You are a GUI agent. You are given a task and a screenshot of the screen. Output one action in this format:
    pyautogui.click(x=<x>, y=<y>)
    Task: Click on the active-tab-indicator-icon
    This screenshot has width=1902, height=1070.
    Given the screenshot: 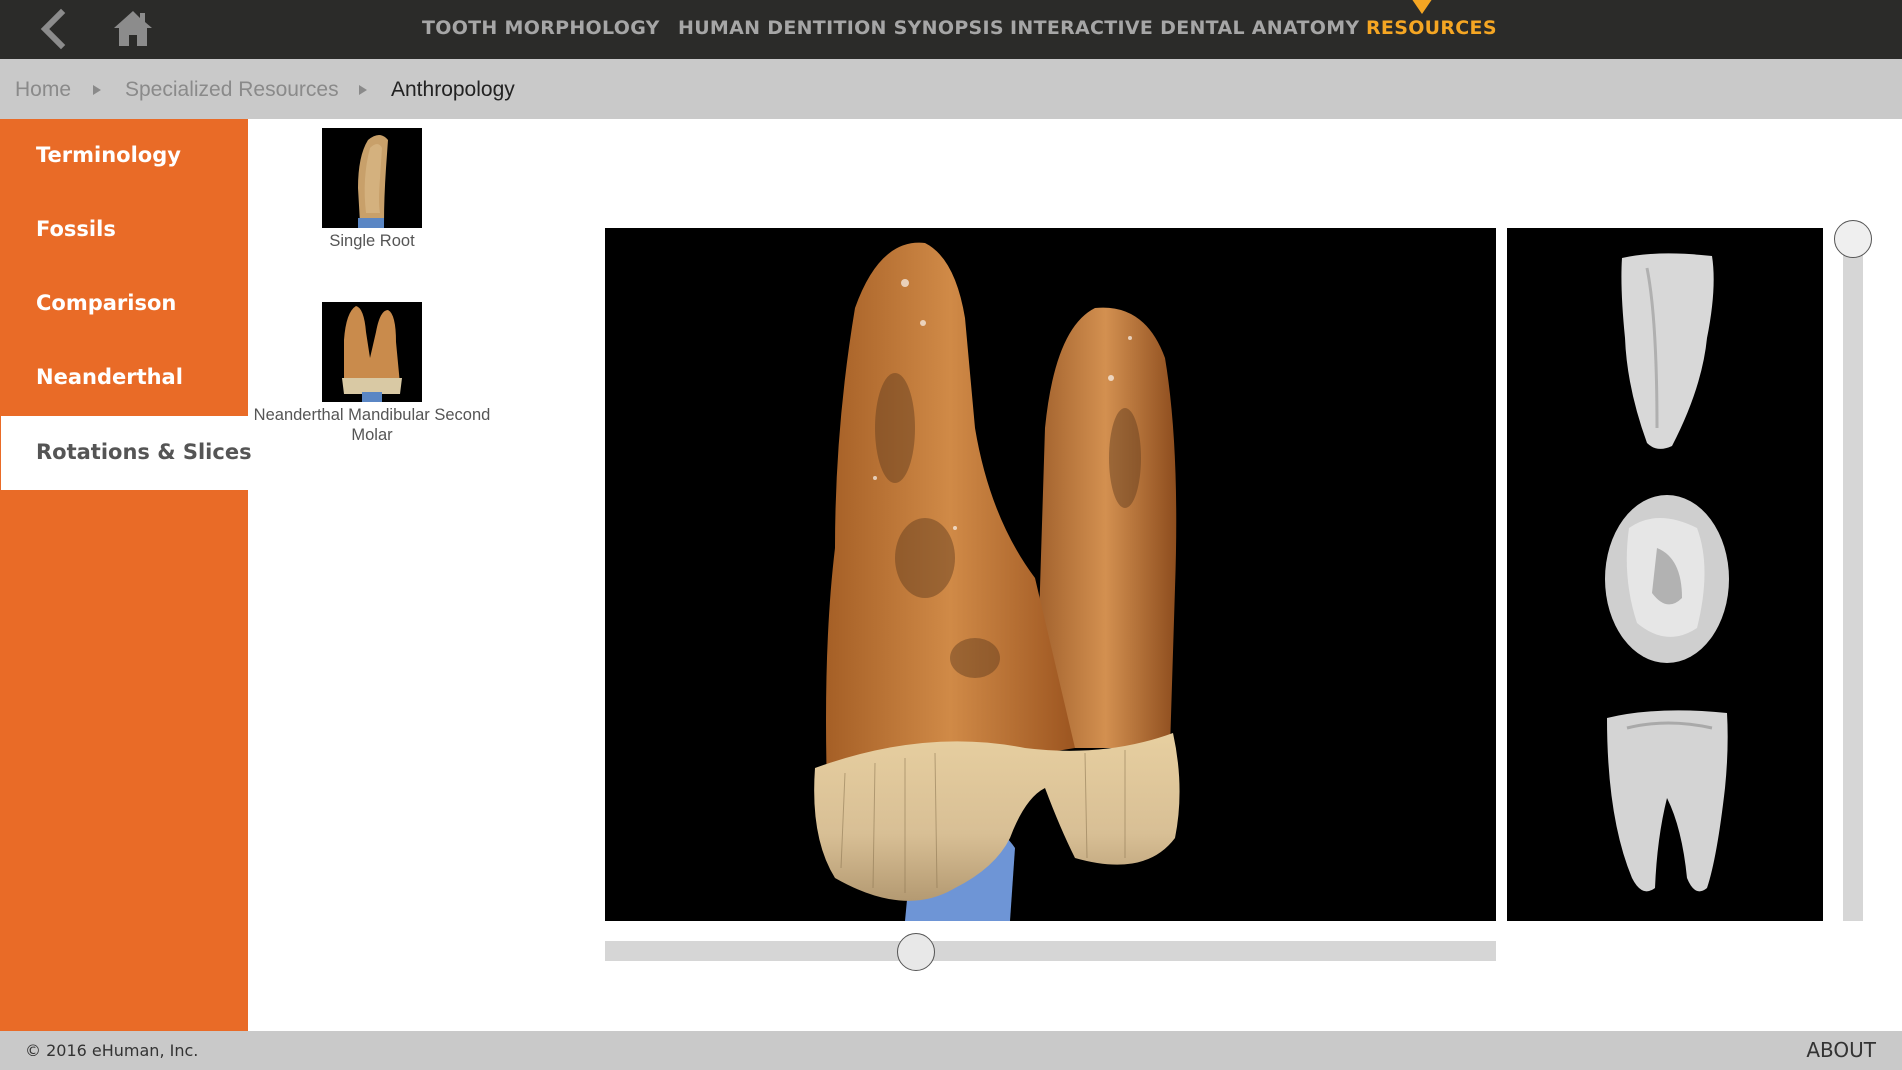 What is the action you would take?
    pyautogui.click(x=1422, y=7)
    